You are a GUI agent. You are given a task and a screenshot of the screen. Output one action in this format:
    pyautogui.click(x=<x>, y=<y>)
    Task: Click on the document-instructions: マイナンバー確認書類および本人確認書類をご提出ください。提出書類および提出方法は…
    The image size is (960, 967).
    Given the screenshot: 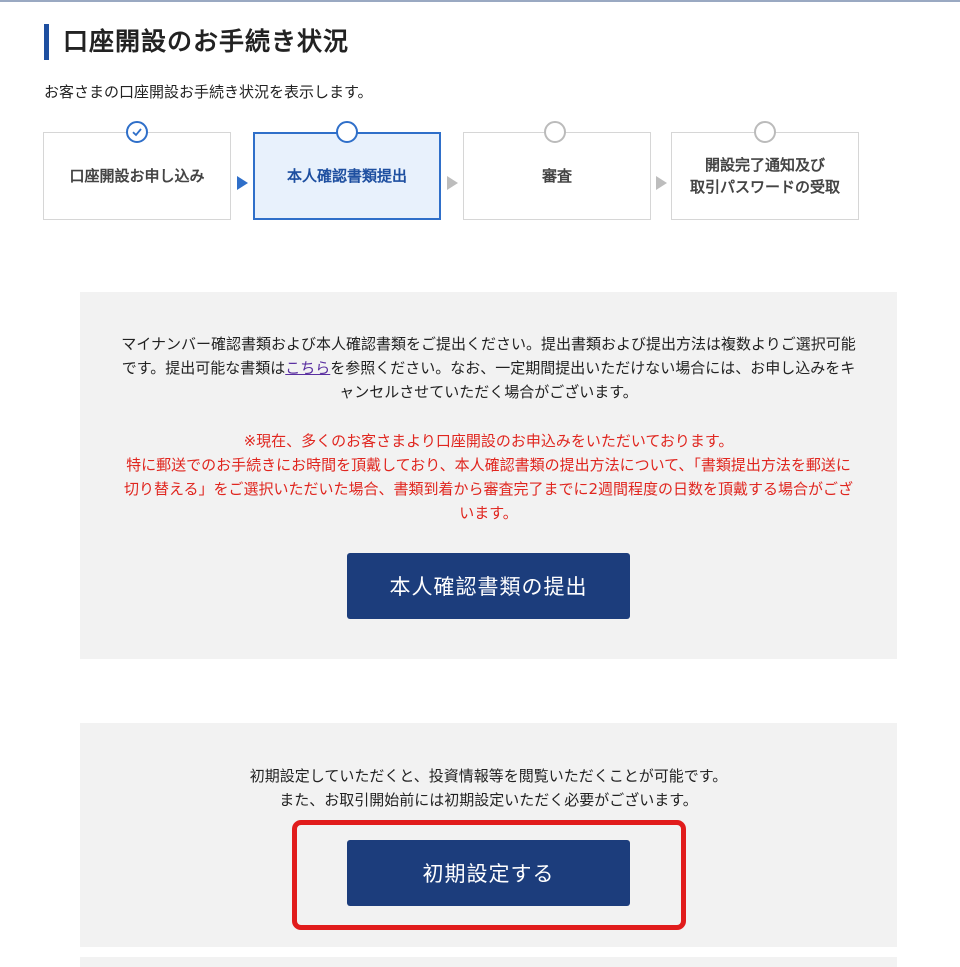 What is the action you would take?
    pyautogui.click(x=488, y=368)
    